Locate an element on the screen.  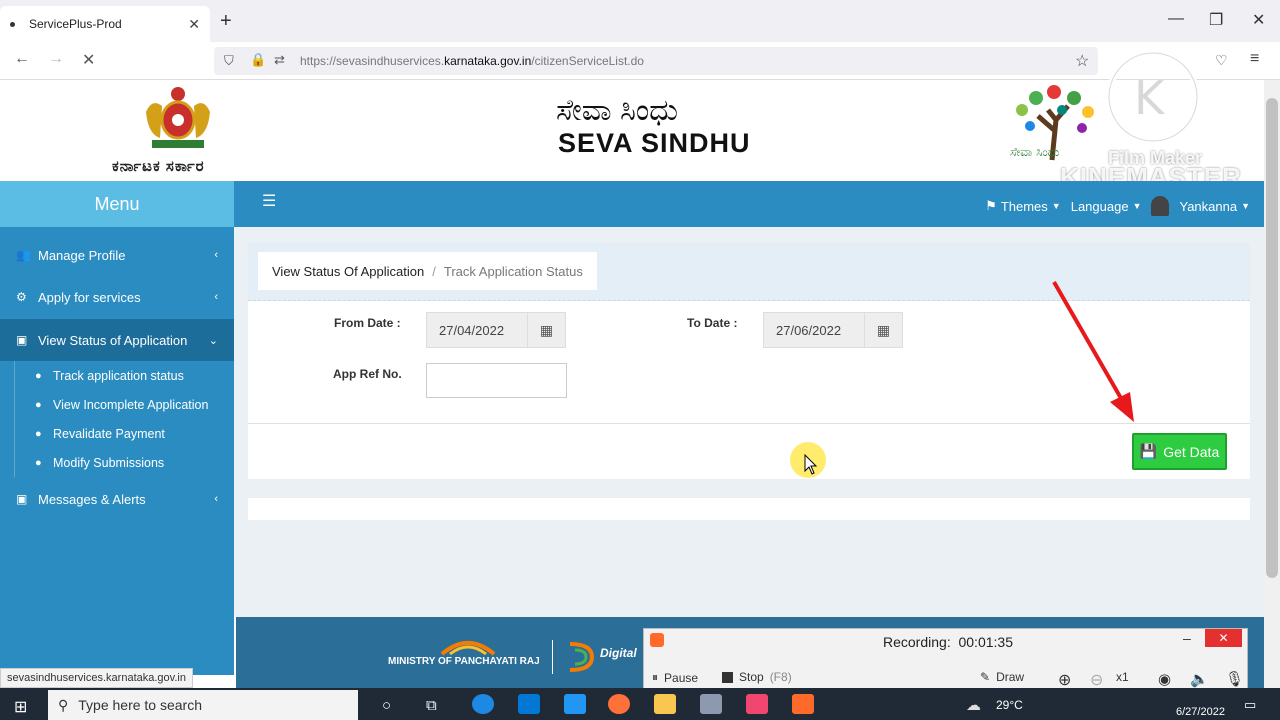
mail-icon is located at coordinates (575, 704).